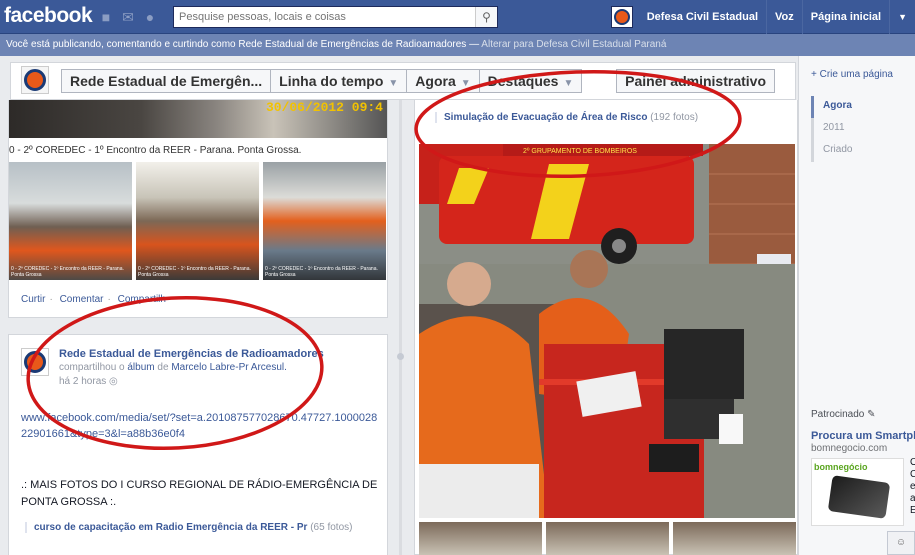 This screenshot has width=915, height=555. What do you see at coordinates (546, 117) in the screenshot?
I see `album-title: Simulação de Evacuação de Área de Risco` at bounding box center [546, 117].